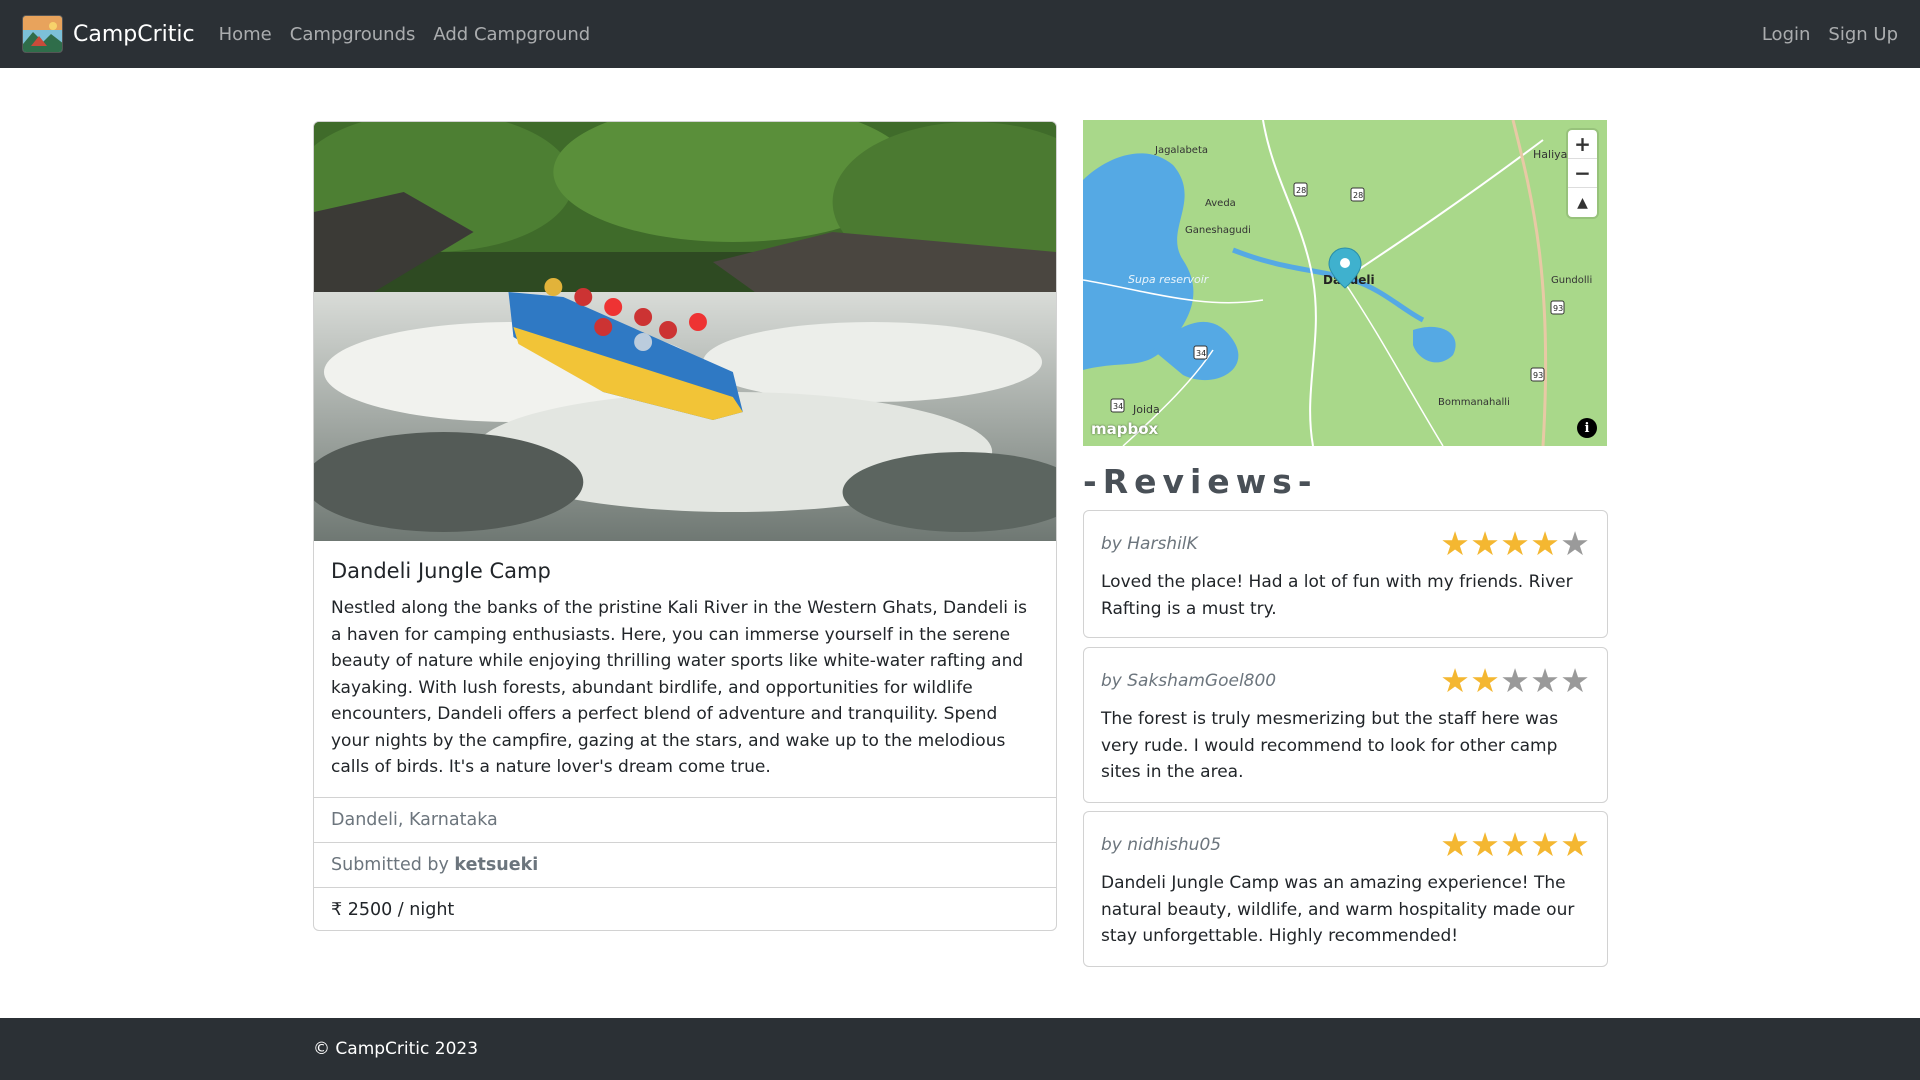 This screenshot has height=1080, width=1920. Describe the element at coordinates (496, 864) in the screenshot. I see `submitted-by-author: ketsueki` at that location.